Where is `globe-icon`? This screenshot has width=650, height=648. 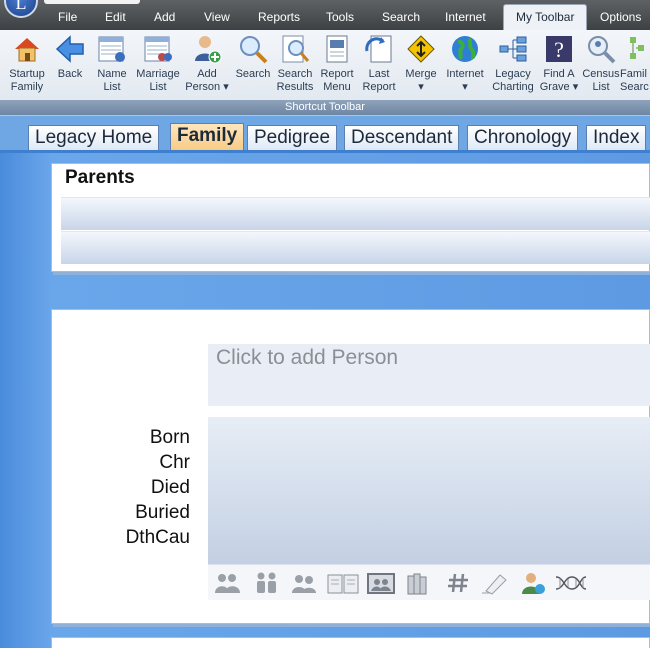
globe-icon is located at coordinates (465, 49).